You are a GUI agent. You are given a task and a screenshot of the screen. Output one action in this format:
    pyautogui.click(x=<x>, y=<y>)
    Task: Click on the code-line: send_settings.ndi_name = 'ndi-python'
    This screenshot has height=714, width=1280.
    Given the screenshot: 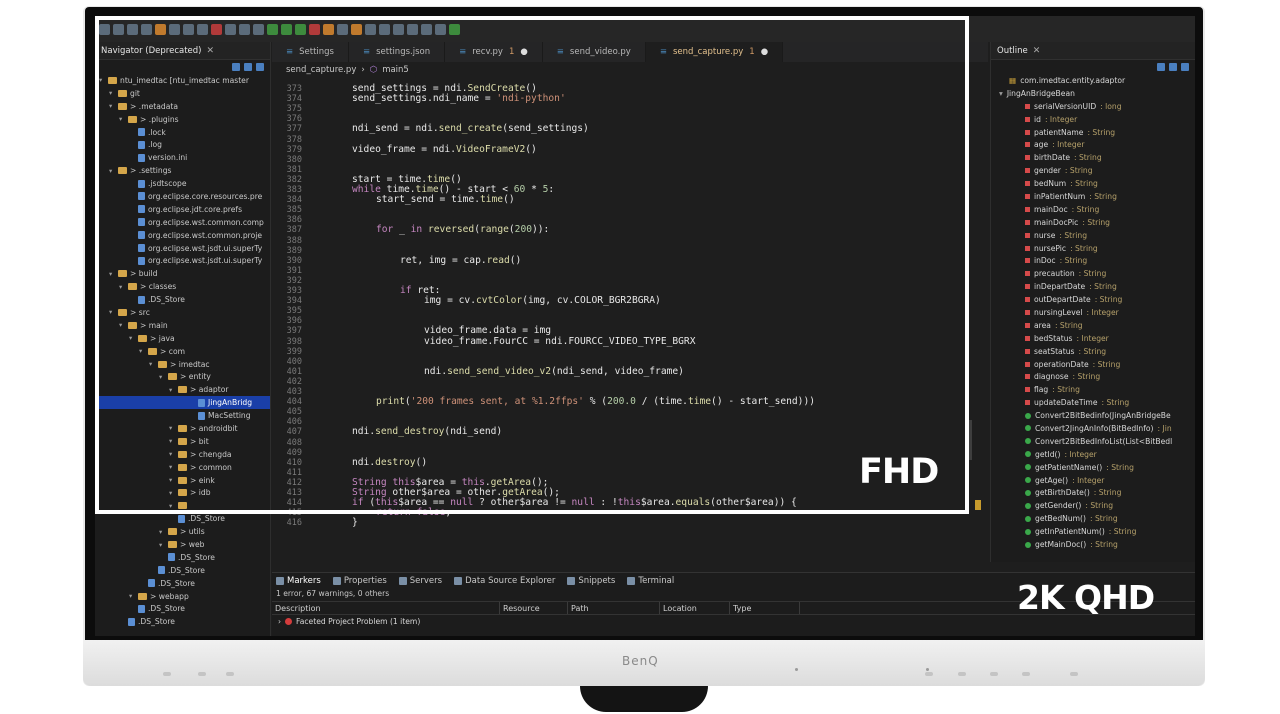 What is the action you would take?
    pyautogui.click(x=459, y=98)
    